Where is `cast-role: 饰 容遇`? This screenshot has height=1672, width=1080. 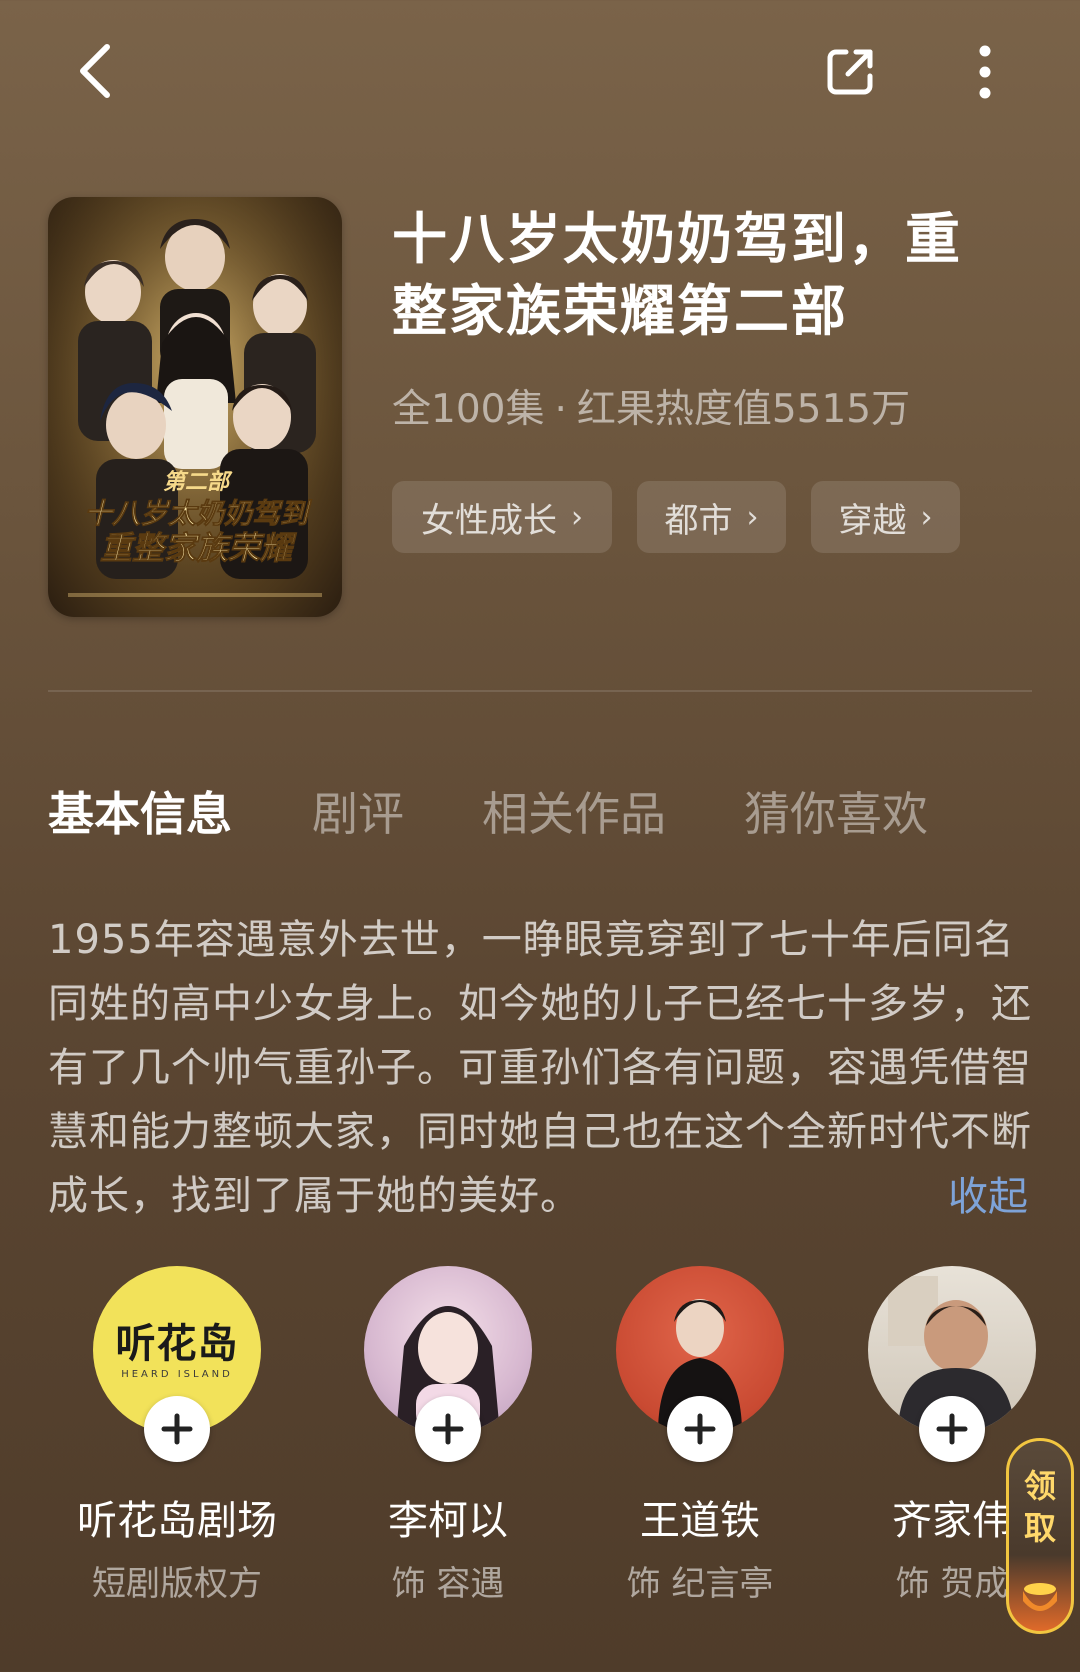
cast-role: 饰 容遇 is located at coordinates (448, 1584).